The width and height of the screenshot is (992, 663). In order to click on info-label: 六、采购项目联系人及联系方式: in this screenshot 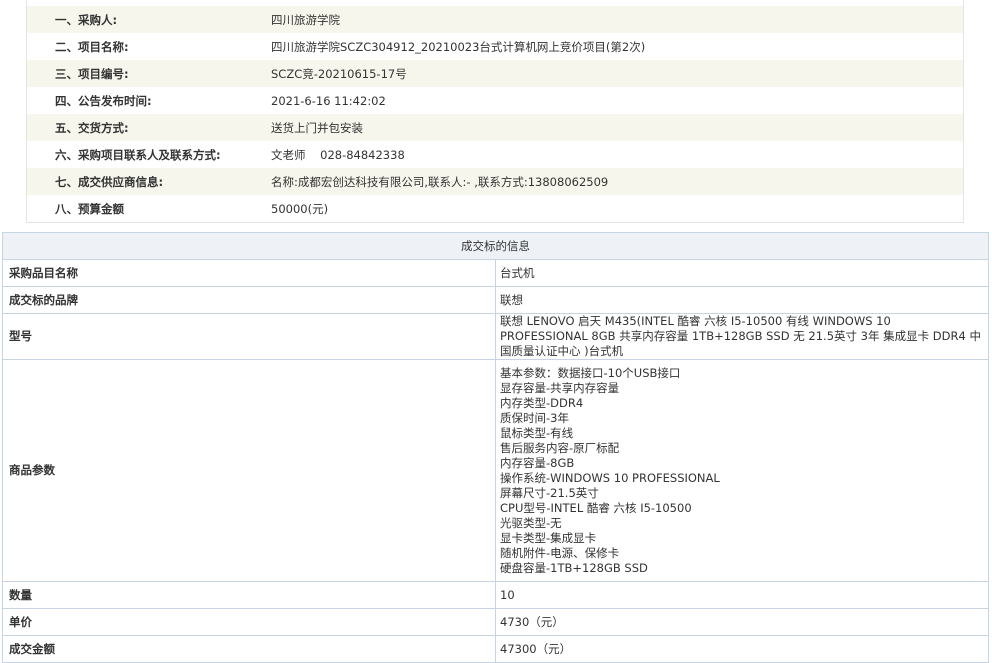, I will do `click(138, 154)`.